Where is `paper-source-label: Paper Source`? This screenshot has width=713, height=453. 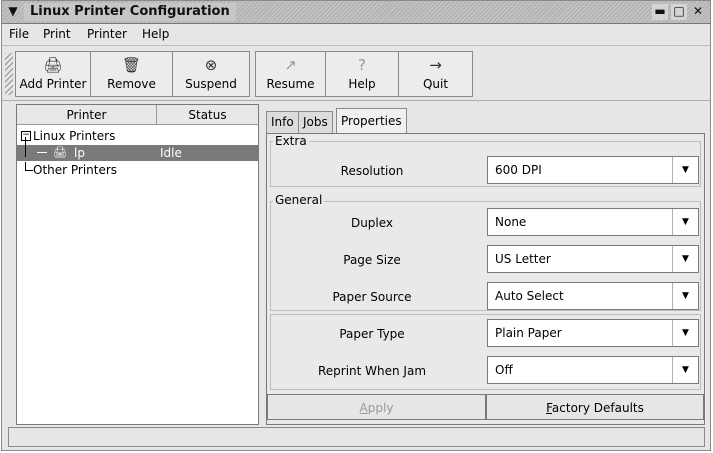 paper-source-label: Paper Source is located at coordinates (372, 297).